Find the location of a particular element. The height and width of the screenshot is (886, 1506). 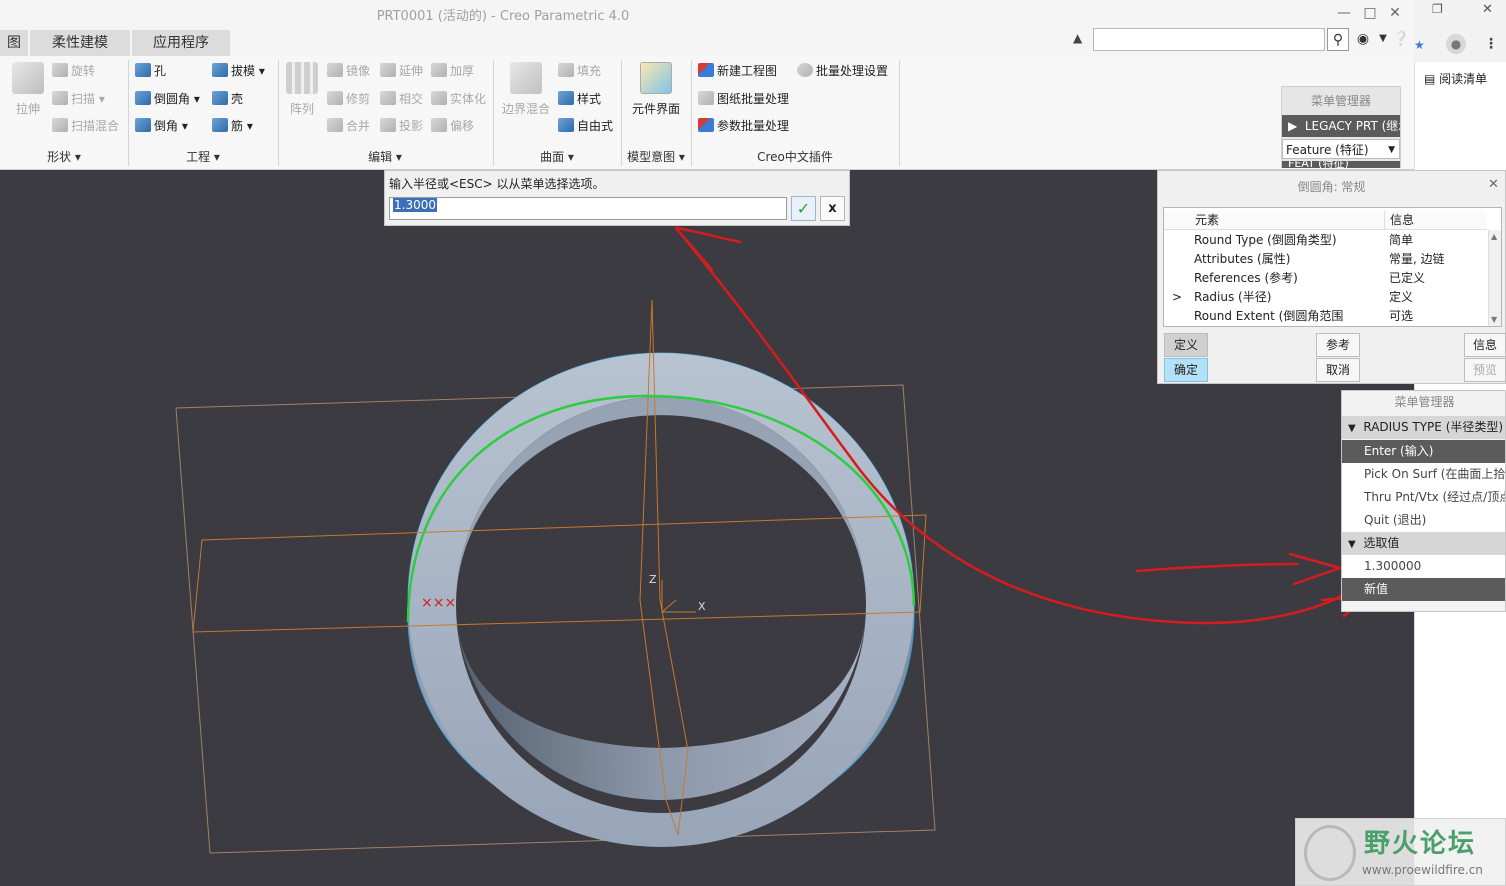

ok-button: 确定 is located at coordinates (1186, 370).